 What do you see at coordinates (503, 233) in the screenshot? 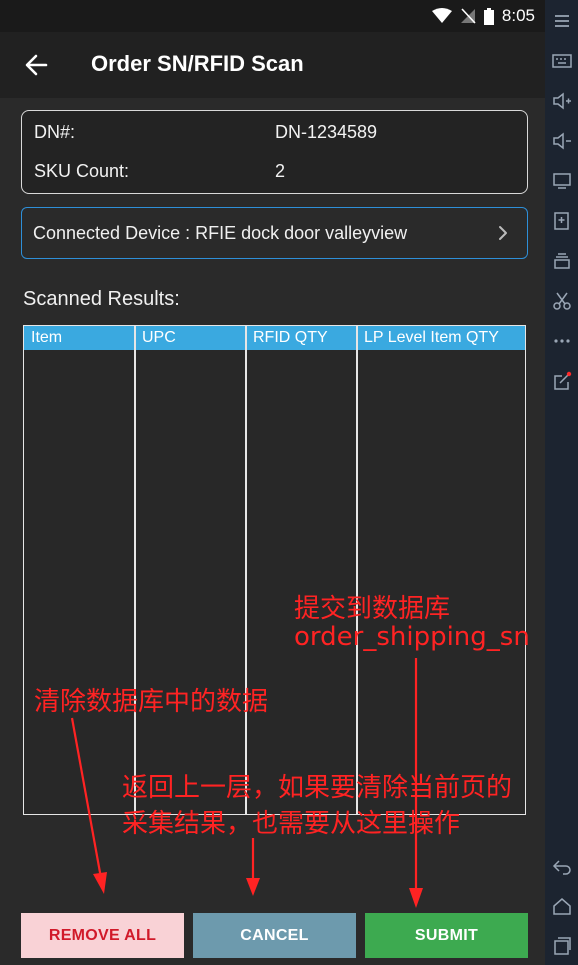
I see `chevron-right-icon` at bounding box center [503, 233].